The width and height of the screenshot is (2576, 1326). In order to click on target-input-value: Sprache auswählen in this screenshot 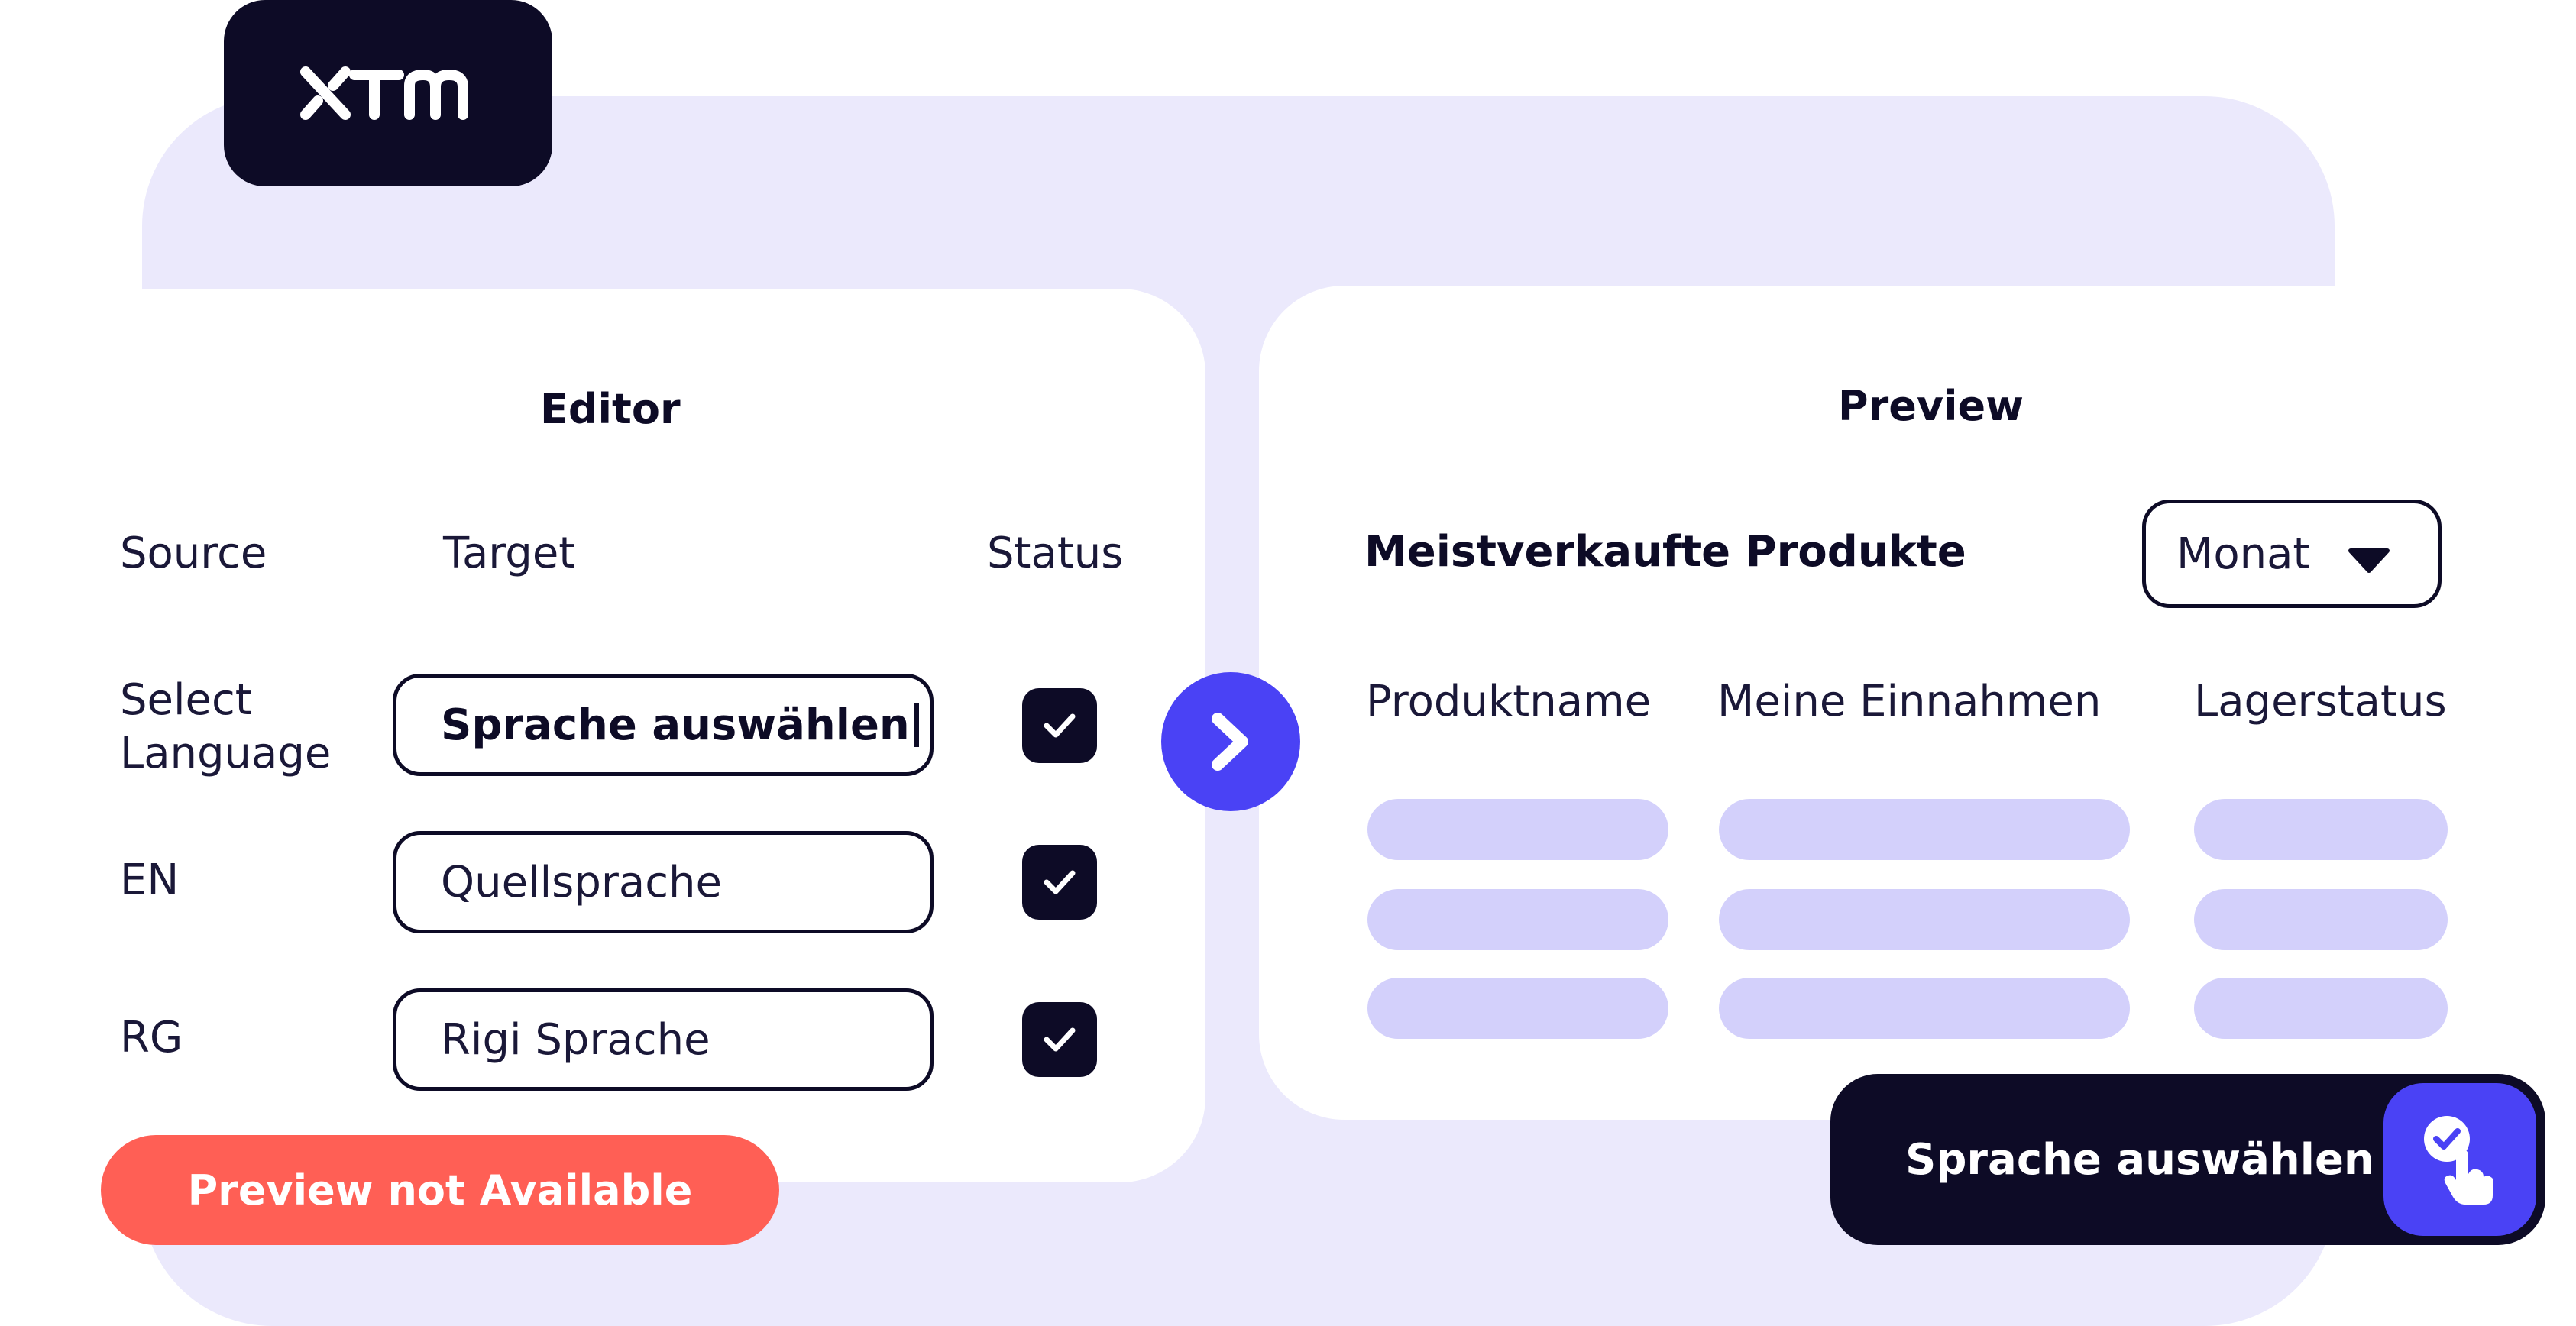, I will do `click(675, 725)`.